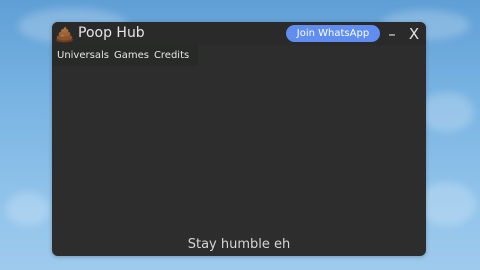  I want to click on tab-bar: Universals Games Credits, so click(125, 55).